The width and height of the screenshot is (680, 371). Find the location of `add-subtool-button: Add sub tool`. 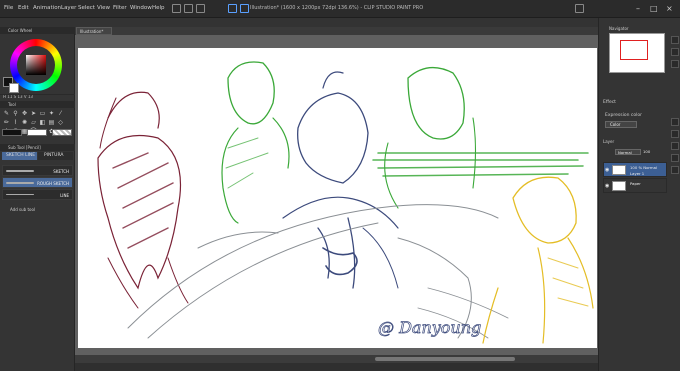

add-subtool-button: Add sub tool is located at coordinates (22, 209).